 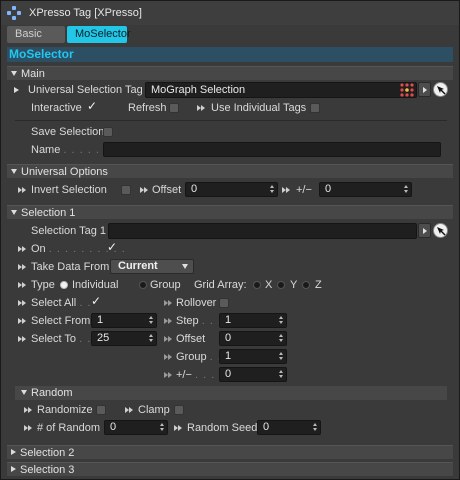 I want to click on section-selection-1: Selection 1, so click(x=230, y=212).